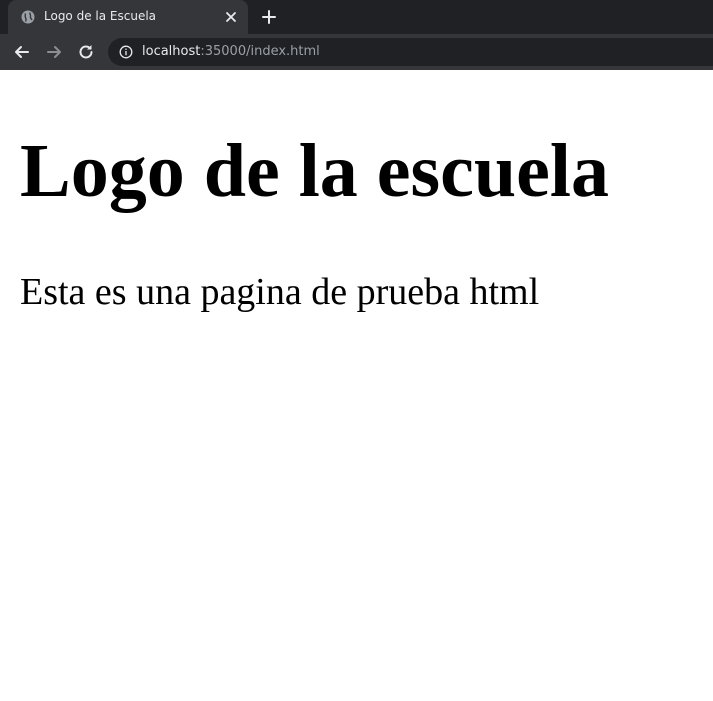 This screenshot has width=713, height=701. I want to click on close-icon, so click(231, 17).